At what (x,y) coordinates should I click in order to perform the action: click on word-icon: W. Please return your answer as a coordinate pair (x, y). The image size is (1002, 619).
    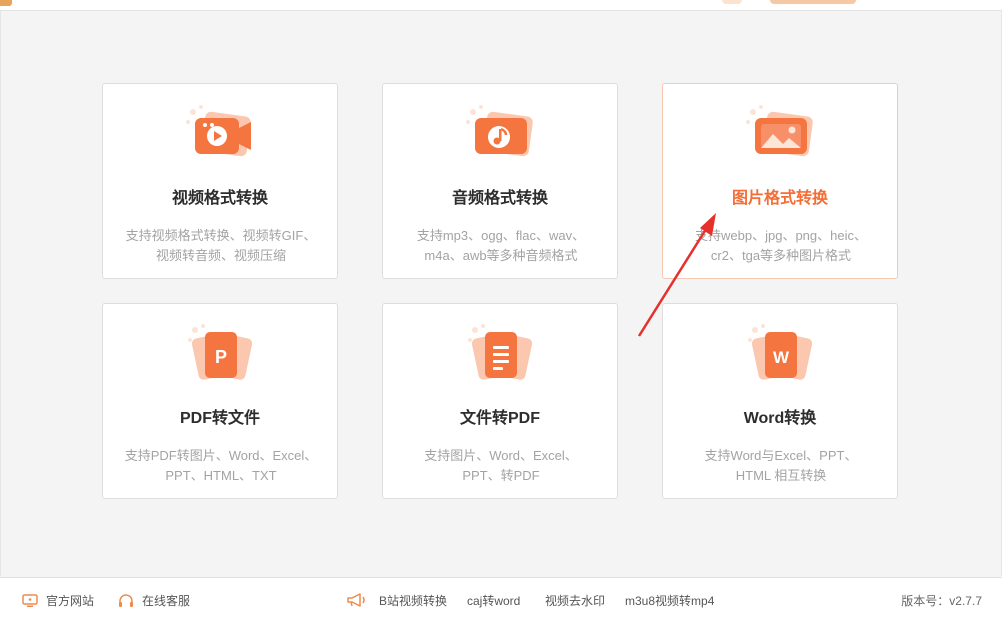
    Looking at the image, I should click on (780, 352).